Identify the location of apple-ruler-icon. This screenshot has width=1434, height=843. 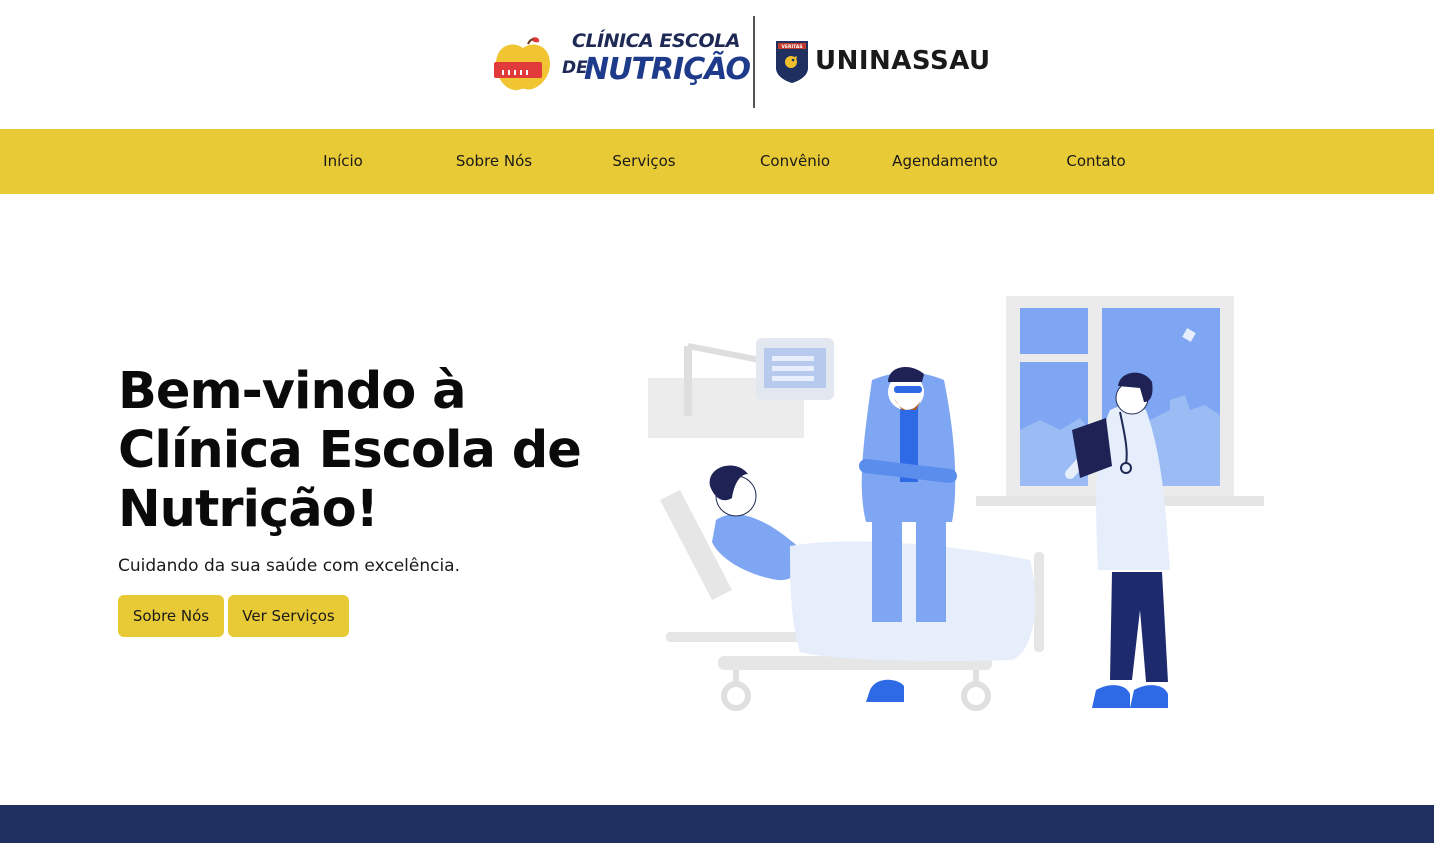
(522, 64).